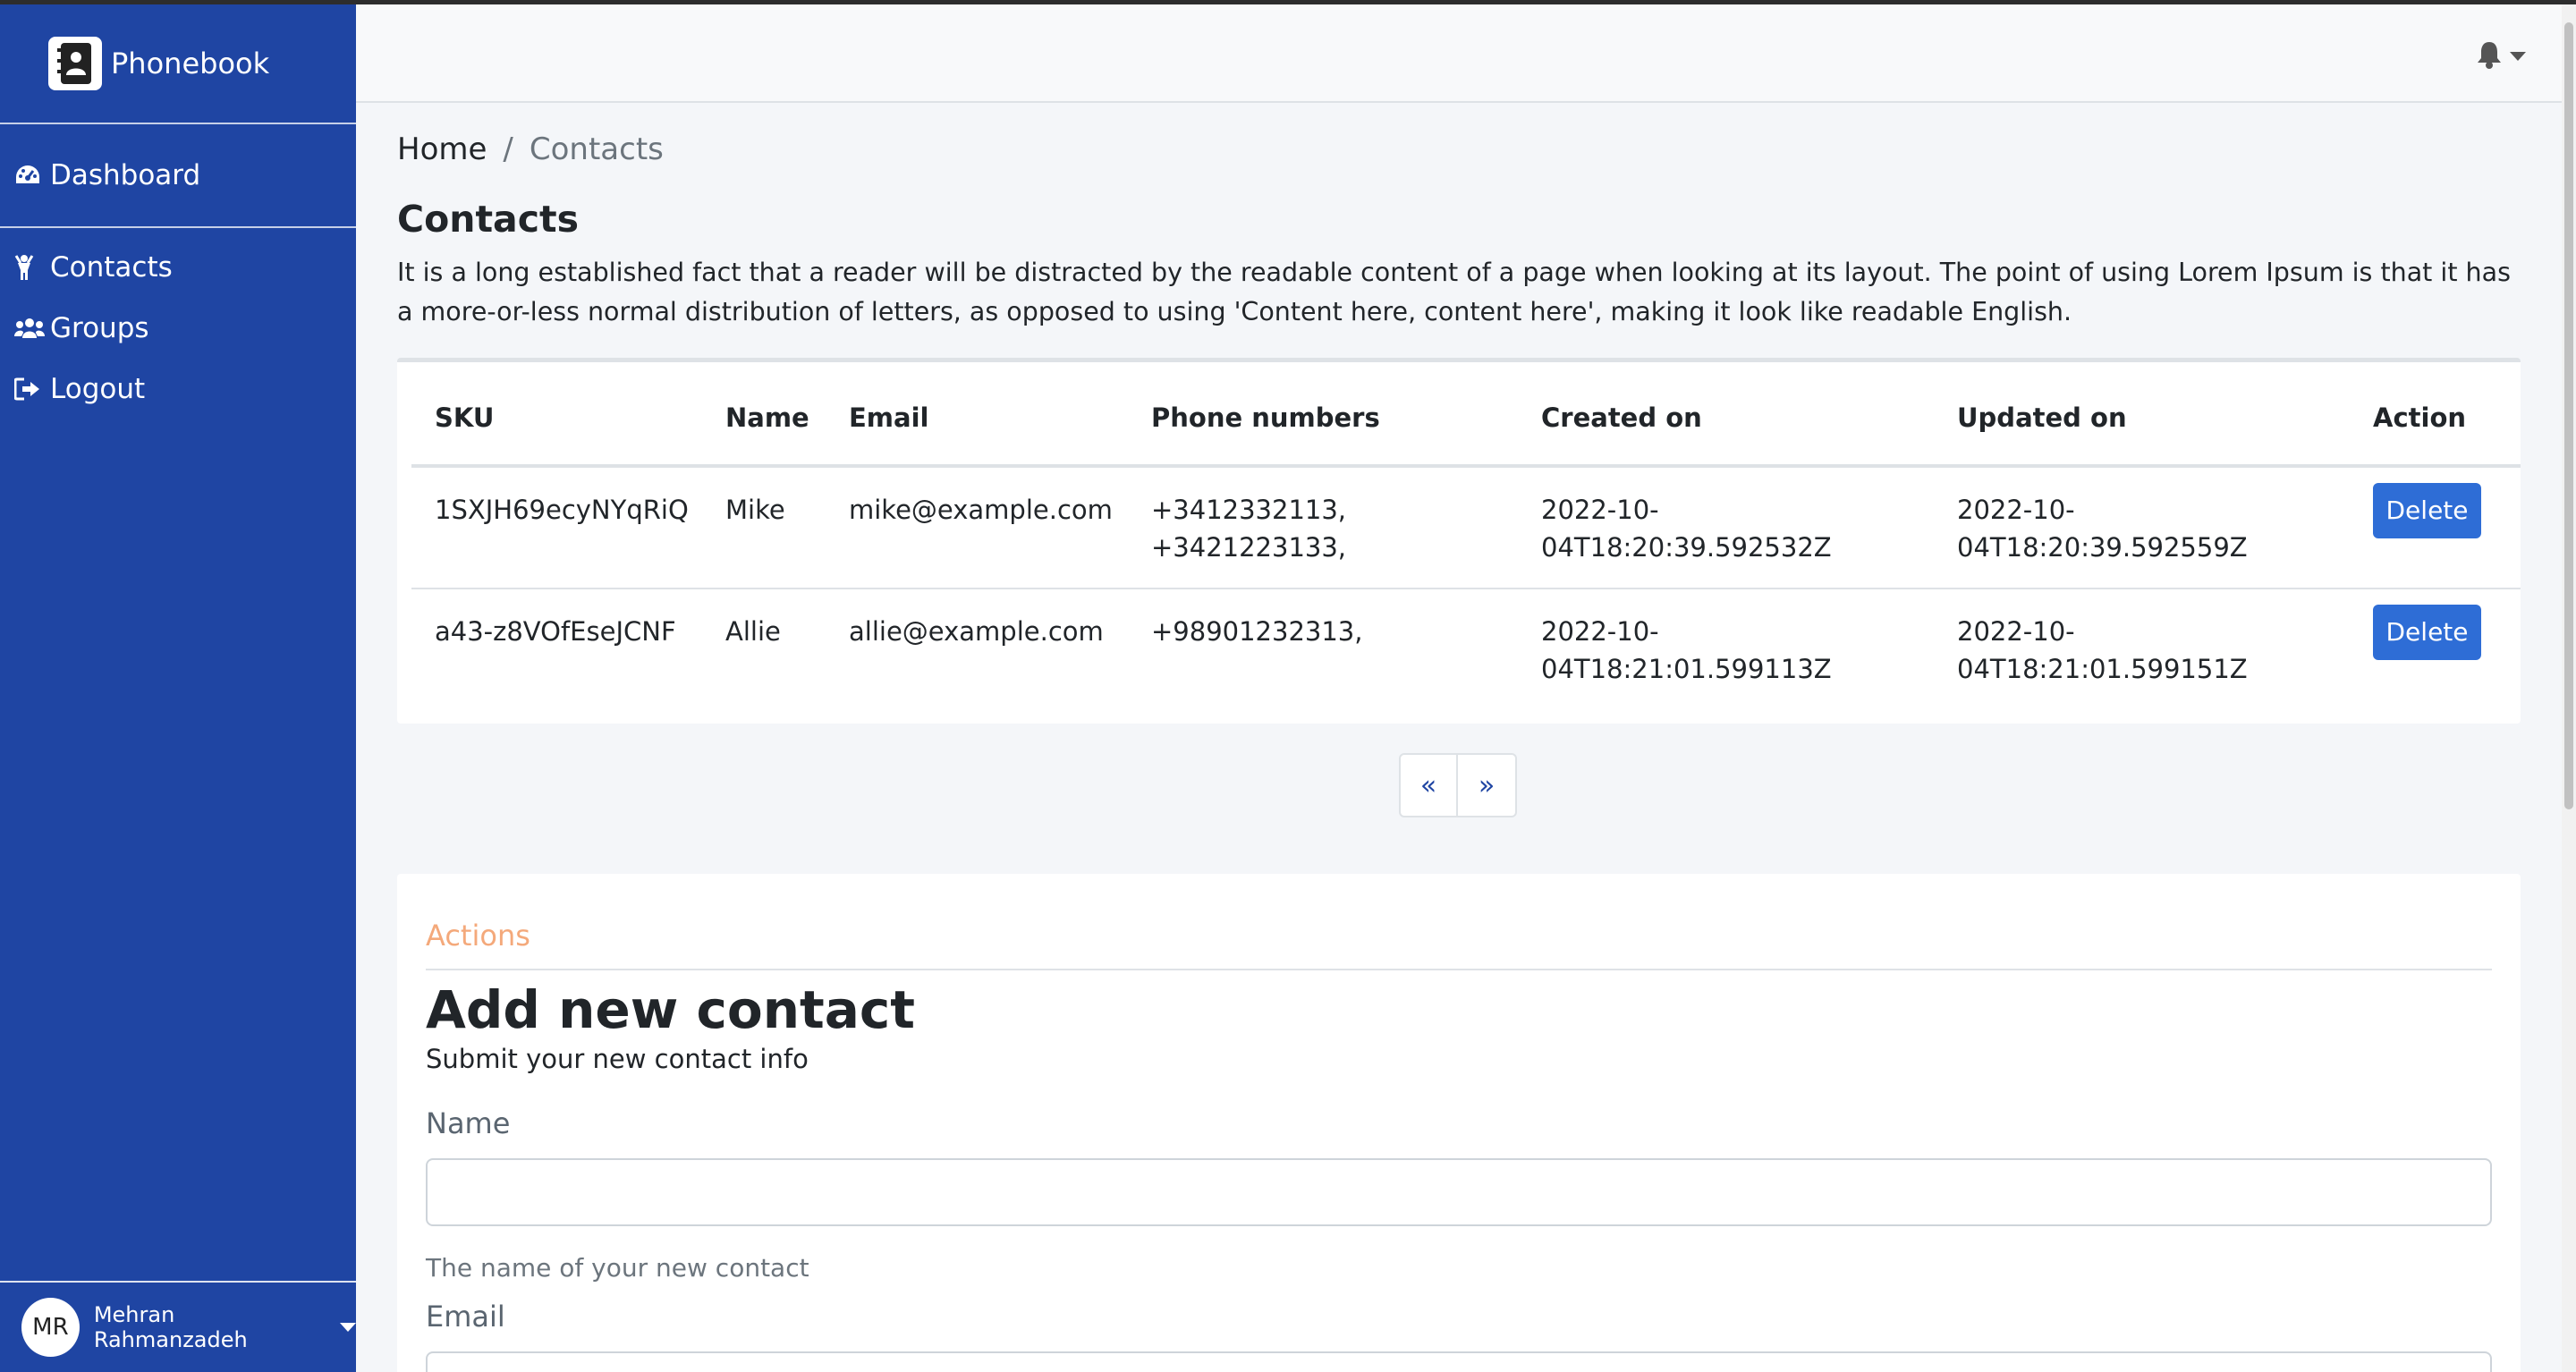  I want to click on scrollbar-thumb, so click(2568, 415).